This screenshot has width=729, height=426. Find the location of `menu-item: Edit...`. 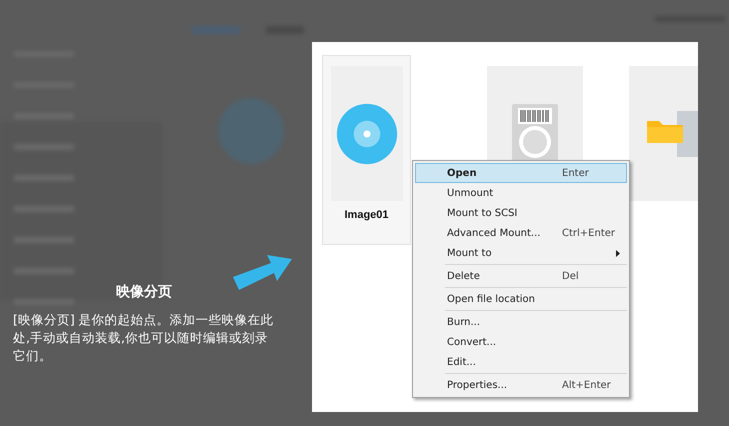

menu-item: Edit... is located at coordinates (521, 362).